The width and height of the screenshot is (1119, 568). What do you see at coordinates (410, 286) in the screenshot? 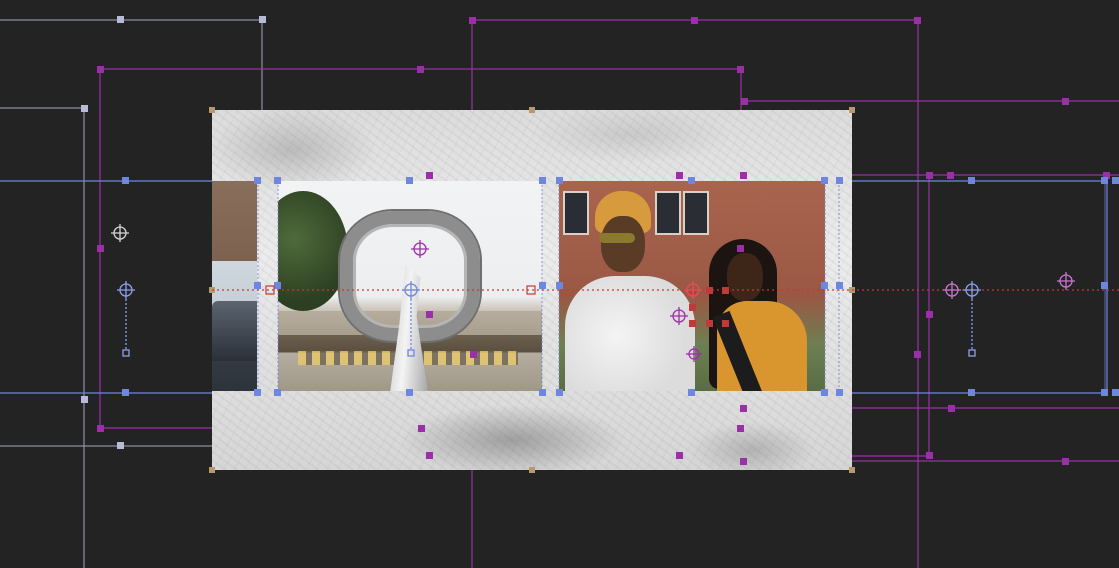
I see `sculpture-photo-layer` at bounding box center [410, 286].